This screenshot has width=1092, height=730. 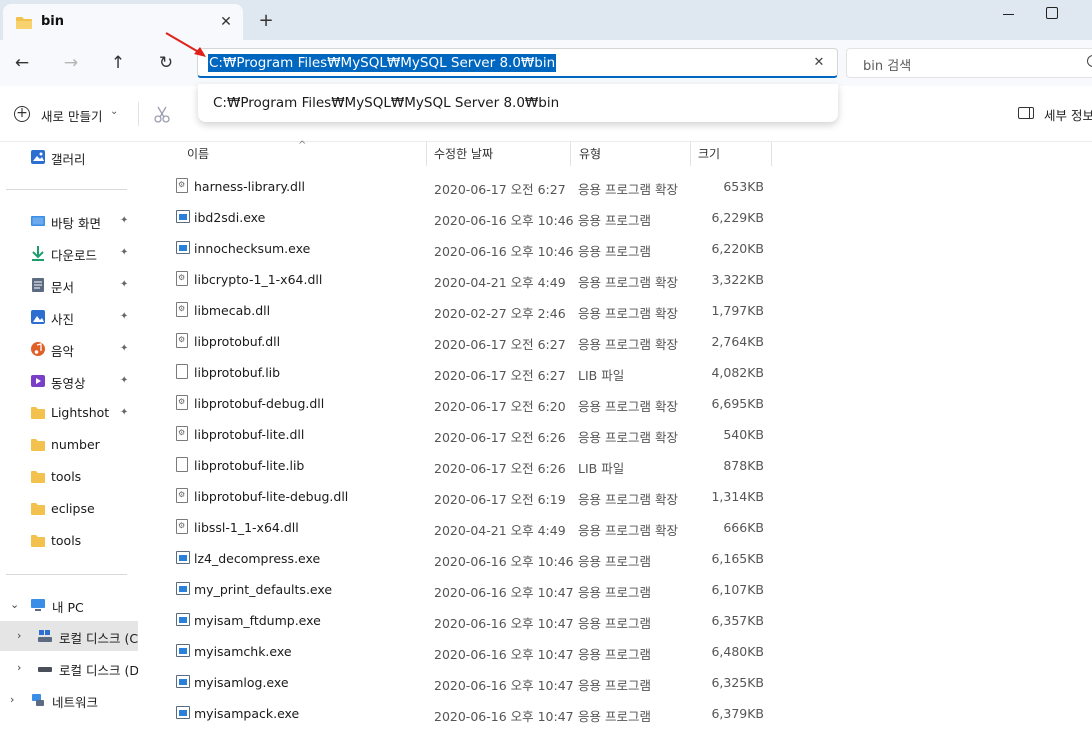 What do you see at coordinates (198, 155) in the screenshot?
I see `column-header-name: 이름` at bounding box center [198, 155].